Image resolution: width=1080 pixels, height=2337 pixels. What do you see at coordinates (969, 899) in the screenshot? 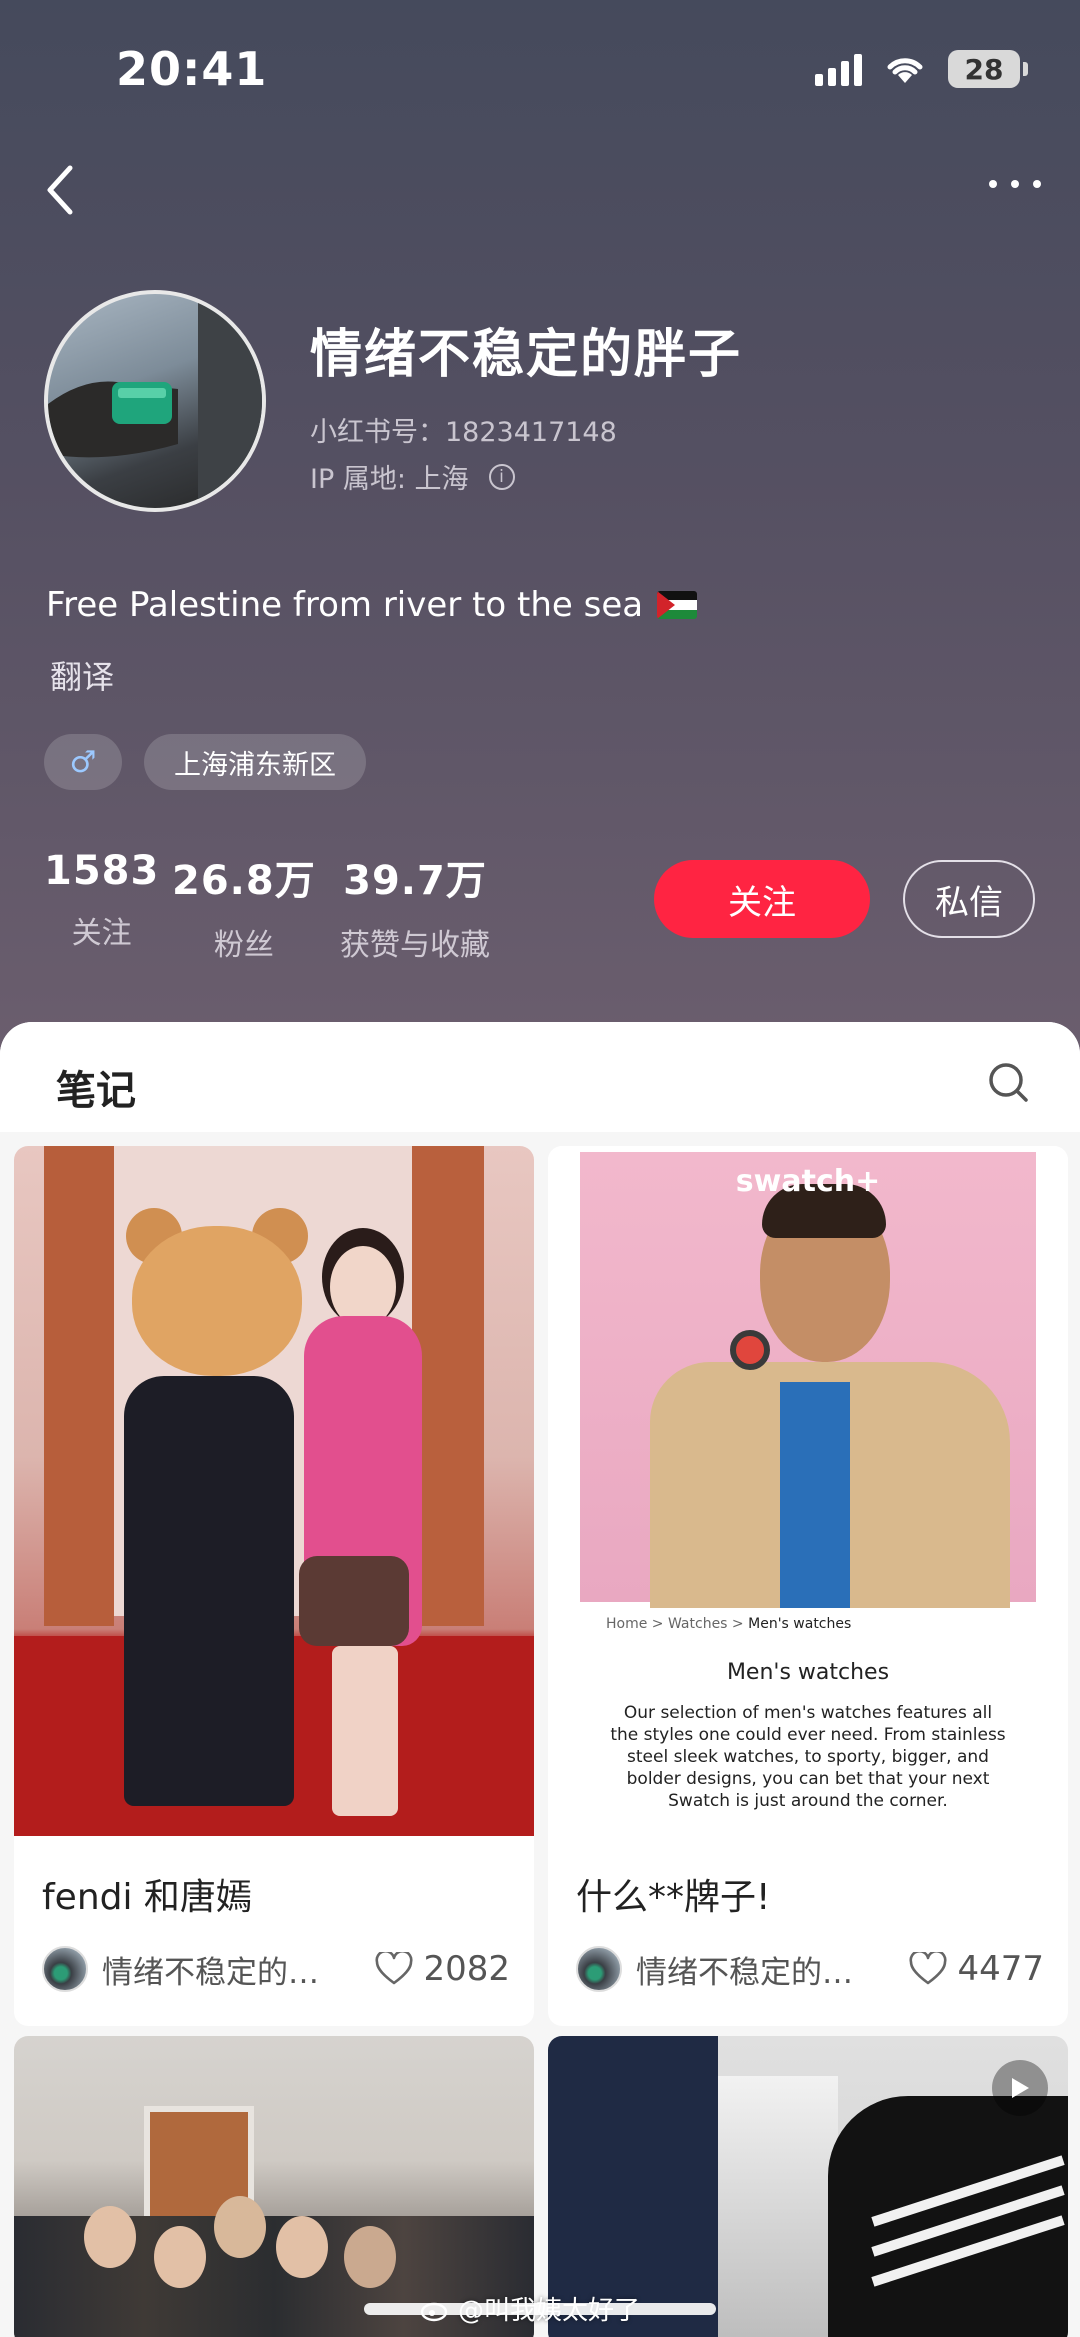
I see `message-button: 私信` at bounding box center [969, 899].